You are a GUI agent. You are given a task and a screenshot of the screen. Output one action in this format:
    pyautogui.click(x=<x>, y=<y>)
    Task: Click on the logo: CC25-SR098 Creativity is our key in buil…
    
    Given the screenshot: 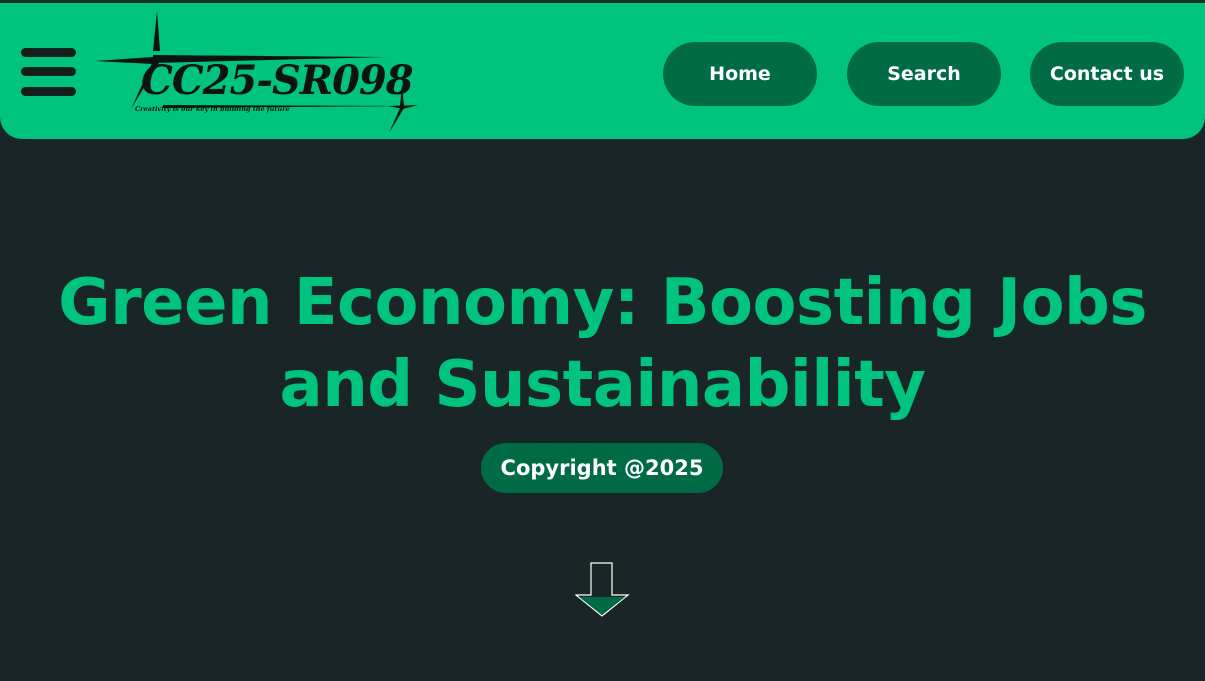 What is the action you would take?
    pyautogui.click(x=258, y=73)
    